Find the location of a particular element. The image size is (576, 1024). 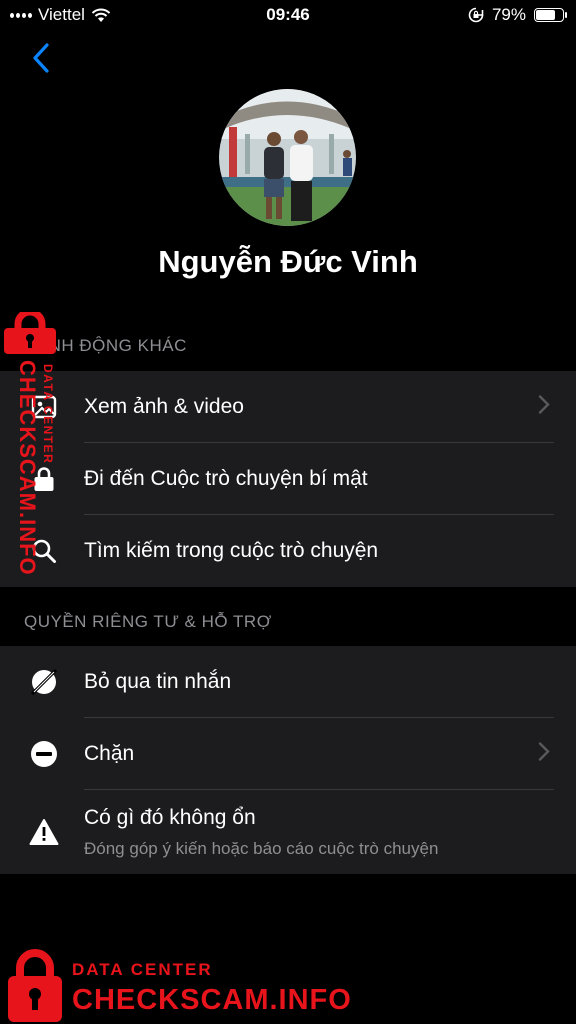

view-photos-videos-row: Xem ảnh & video is located at coordinates (288, 407).